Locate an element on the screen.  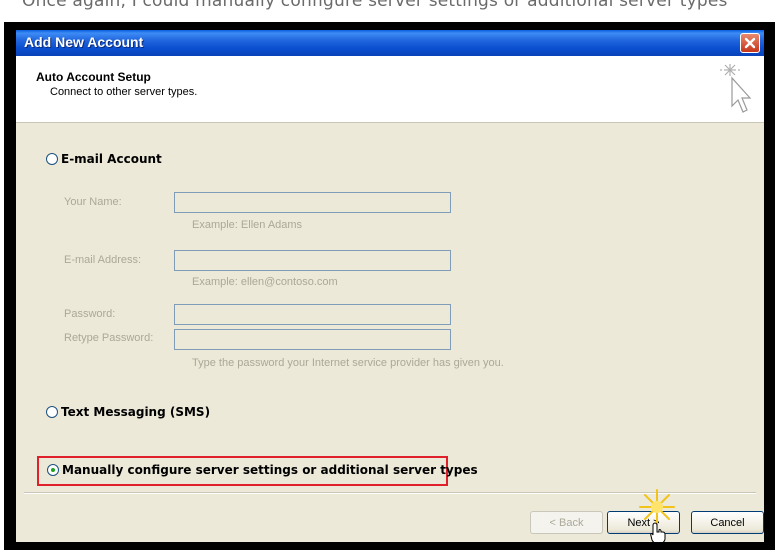
text-messaging-radio is located at coordinates (52, 412).